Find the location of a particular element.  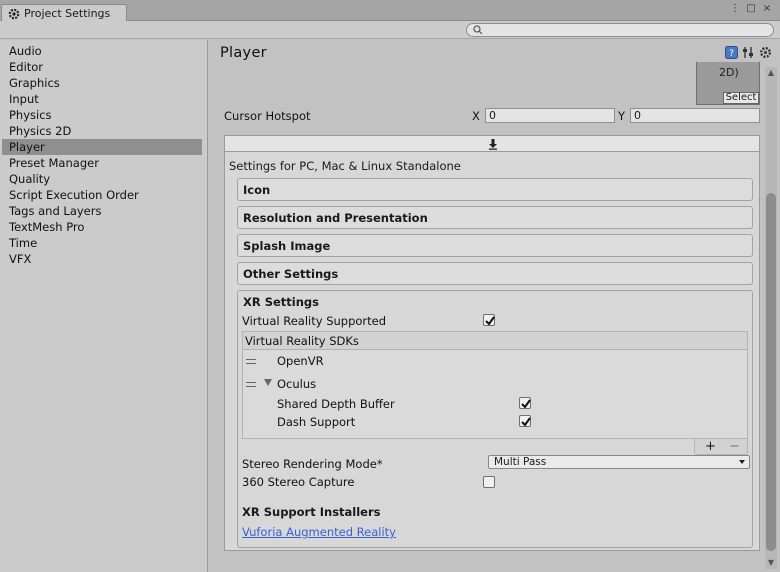

window-menu-icon: ⋮ is located at coordinates (735, 8).